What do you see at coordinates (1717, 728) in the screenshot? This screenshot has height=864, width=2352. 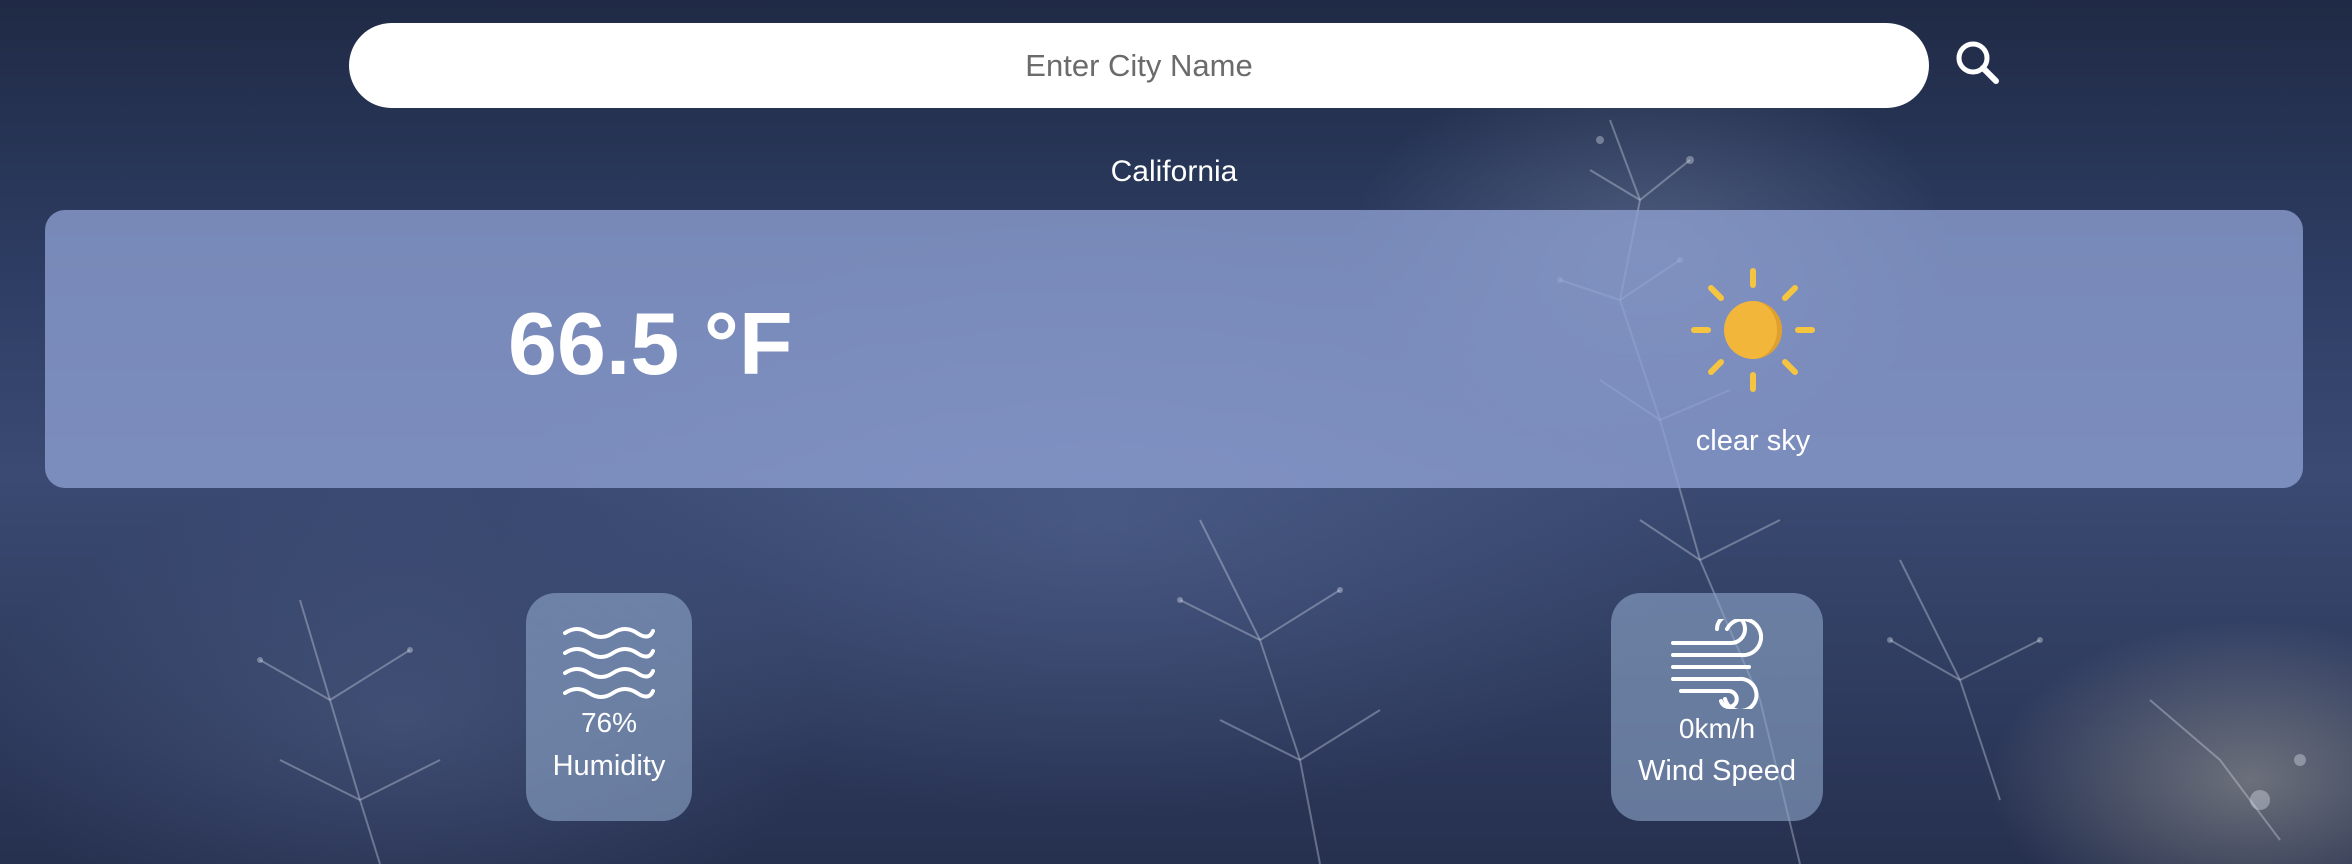 I see `wind-speed-value: 0km/h` at bounding box center [1717, 728].